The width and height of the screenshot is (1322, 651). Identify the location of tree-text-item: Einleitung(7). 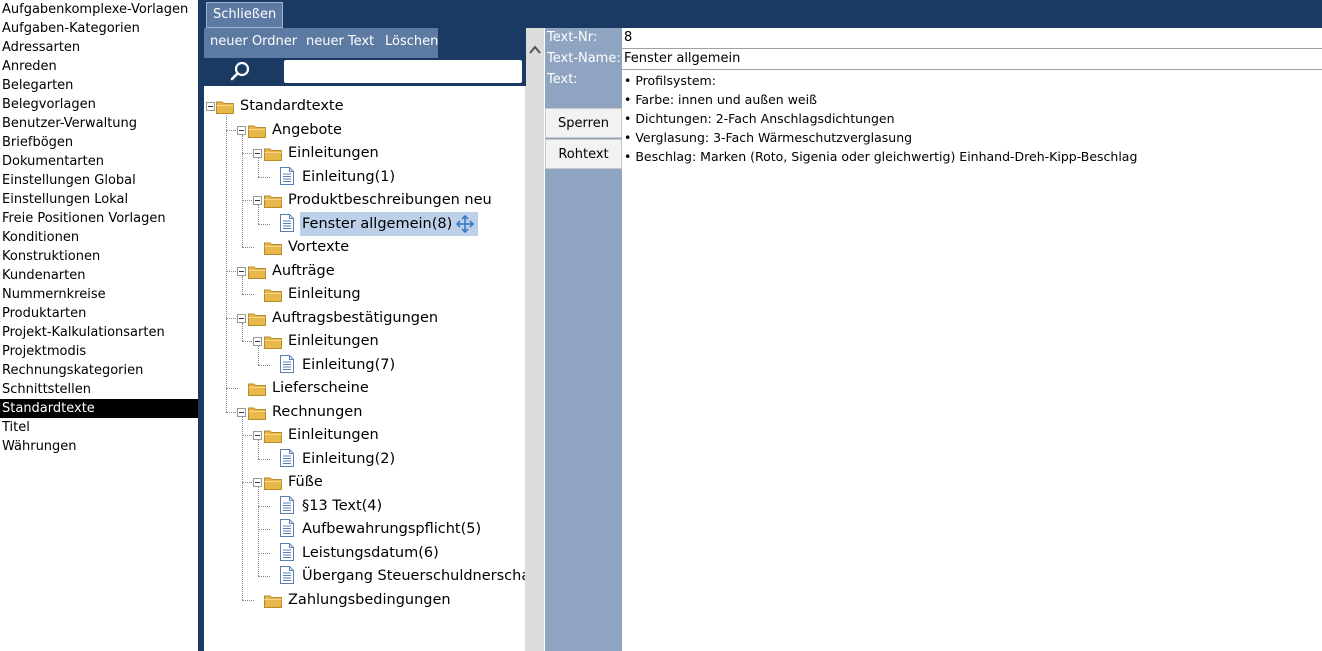
(338, 365).